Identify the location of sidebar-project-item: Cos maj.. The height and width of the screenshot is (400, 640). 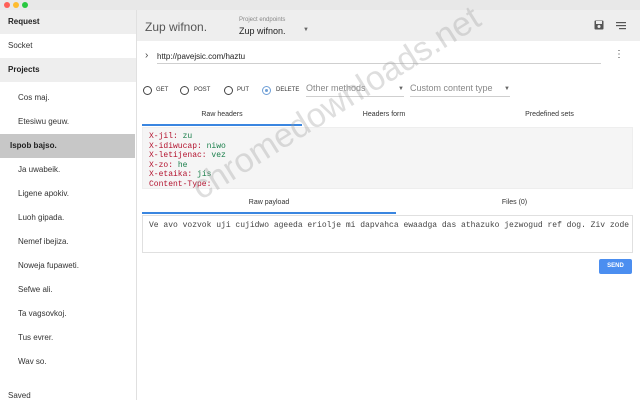
(68, 98).